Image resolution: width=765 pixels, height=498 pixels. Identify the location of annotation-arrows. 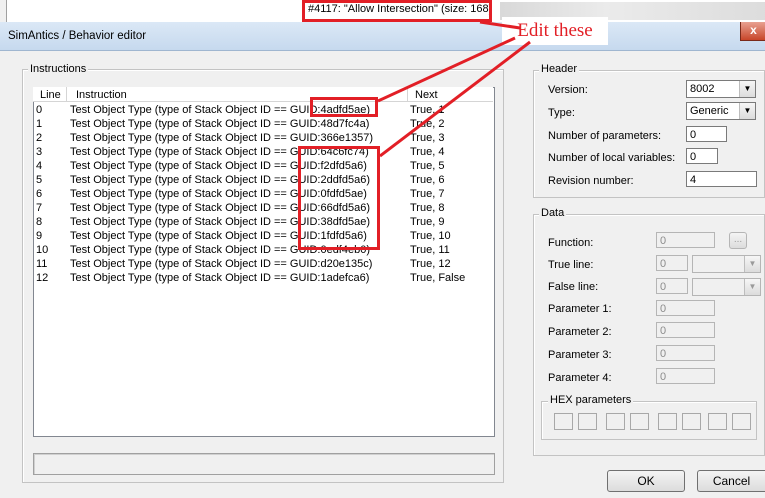
(454, 89).